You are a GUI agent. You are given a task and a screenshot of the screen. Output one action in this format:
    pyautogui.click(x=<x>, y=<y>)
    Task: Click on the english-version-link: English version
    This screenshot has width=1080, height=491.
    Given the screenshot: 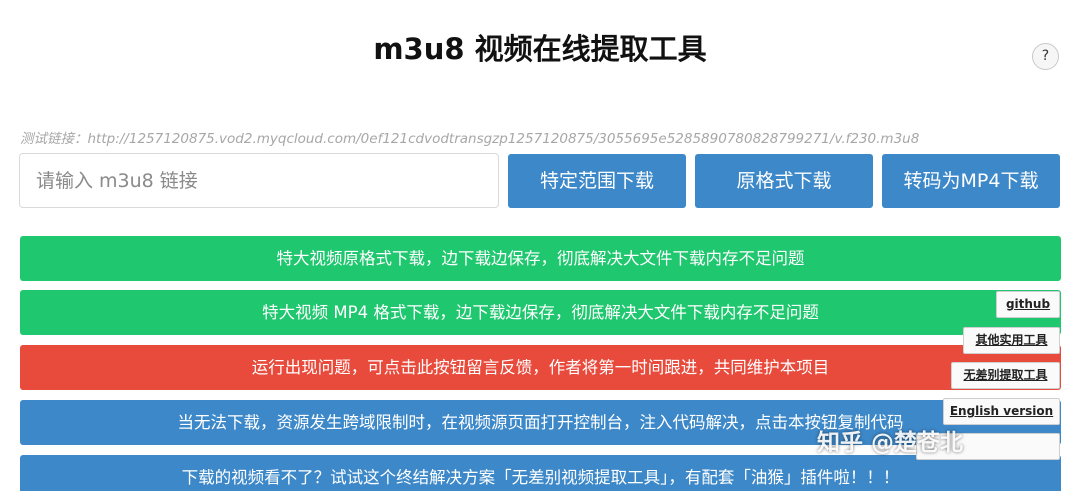 What is the action you would take?
    pyautogui.click(x=1001, y=411)
    